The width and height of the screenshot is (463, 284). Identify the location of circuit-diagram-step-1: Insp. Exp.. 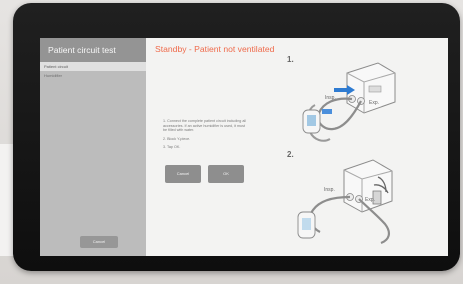
(354, 102).